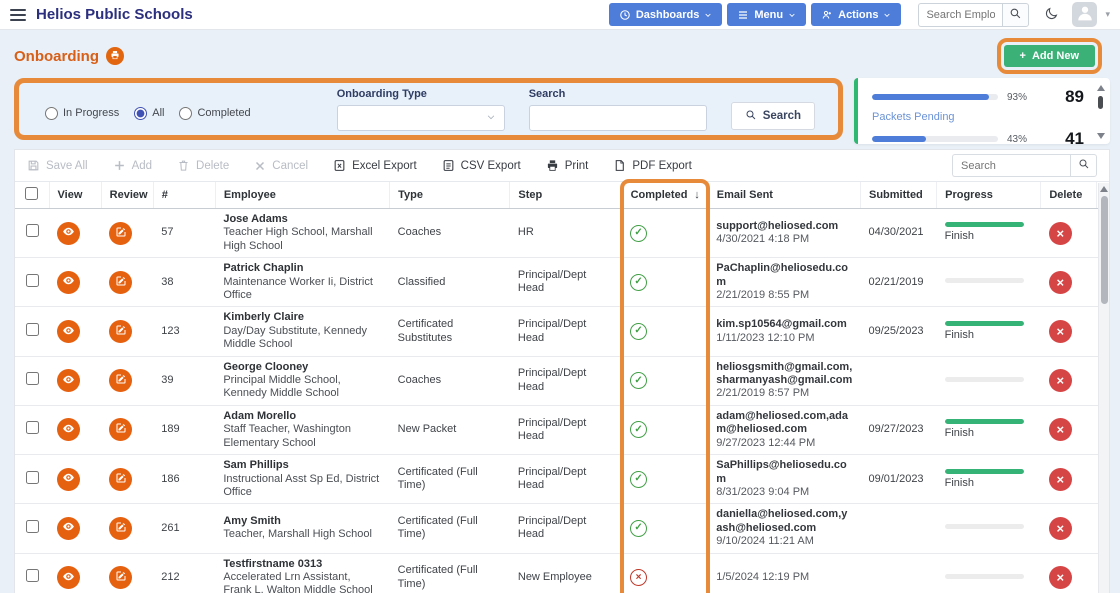 This screenshot has width=1120, height=593. What do you see at coordinates (697, 195) in the screenshot?
I see `sort-desc-icon: ↓` at bounding box center [697, 195].